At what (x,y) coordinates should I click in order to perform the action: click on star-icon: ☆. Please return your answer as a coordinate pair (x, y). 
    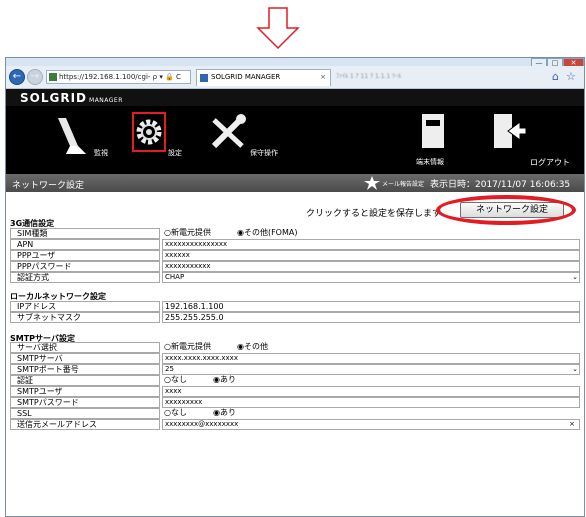
    Looking at the image, I should click on (571, 76).